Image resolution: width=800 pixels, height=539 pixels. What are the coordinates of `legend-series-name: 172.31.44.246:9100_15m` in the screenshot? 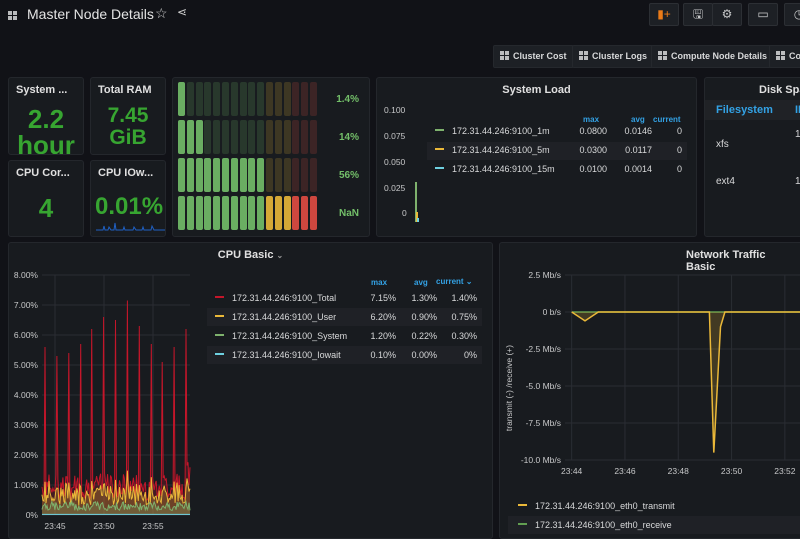 It's located at (495, 169).